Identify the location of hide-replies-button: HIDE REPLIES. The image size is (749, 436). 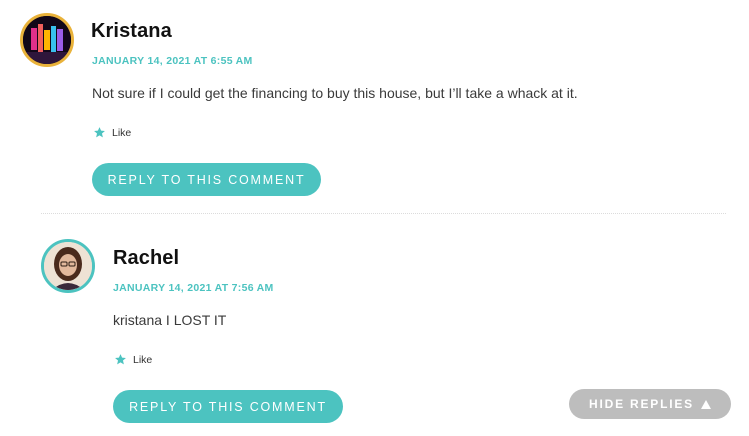
(650, 404).